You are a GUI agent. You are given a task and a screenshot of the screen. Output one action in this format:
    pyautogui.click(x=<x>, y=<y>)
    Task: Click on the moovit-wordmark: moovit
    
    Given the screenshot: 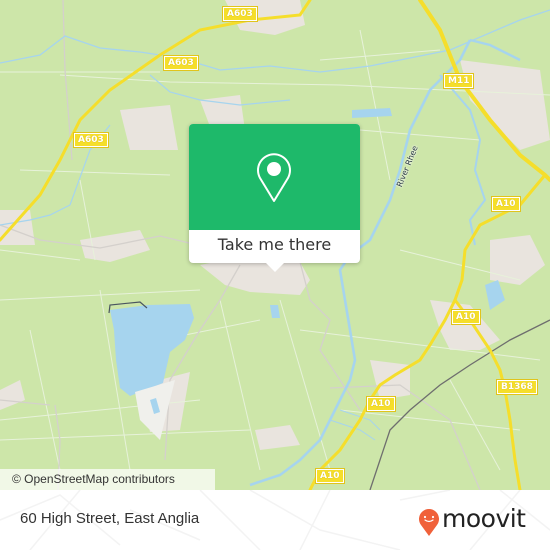 What is the action you would take?
    pyautogui.click(x=484, y=518)
    